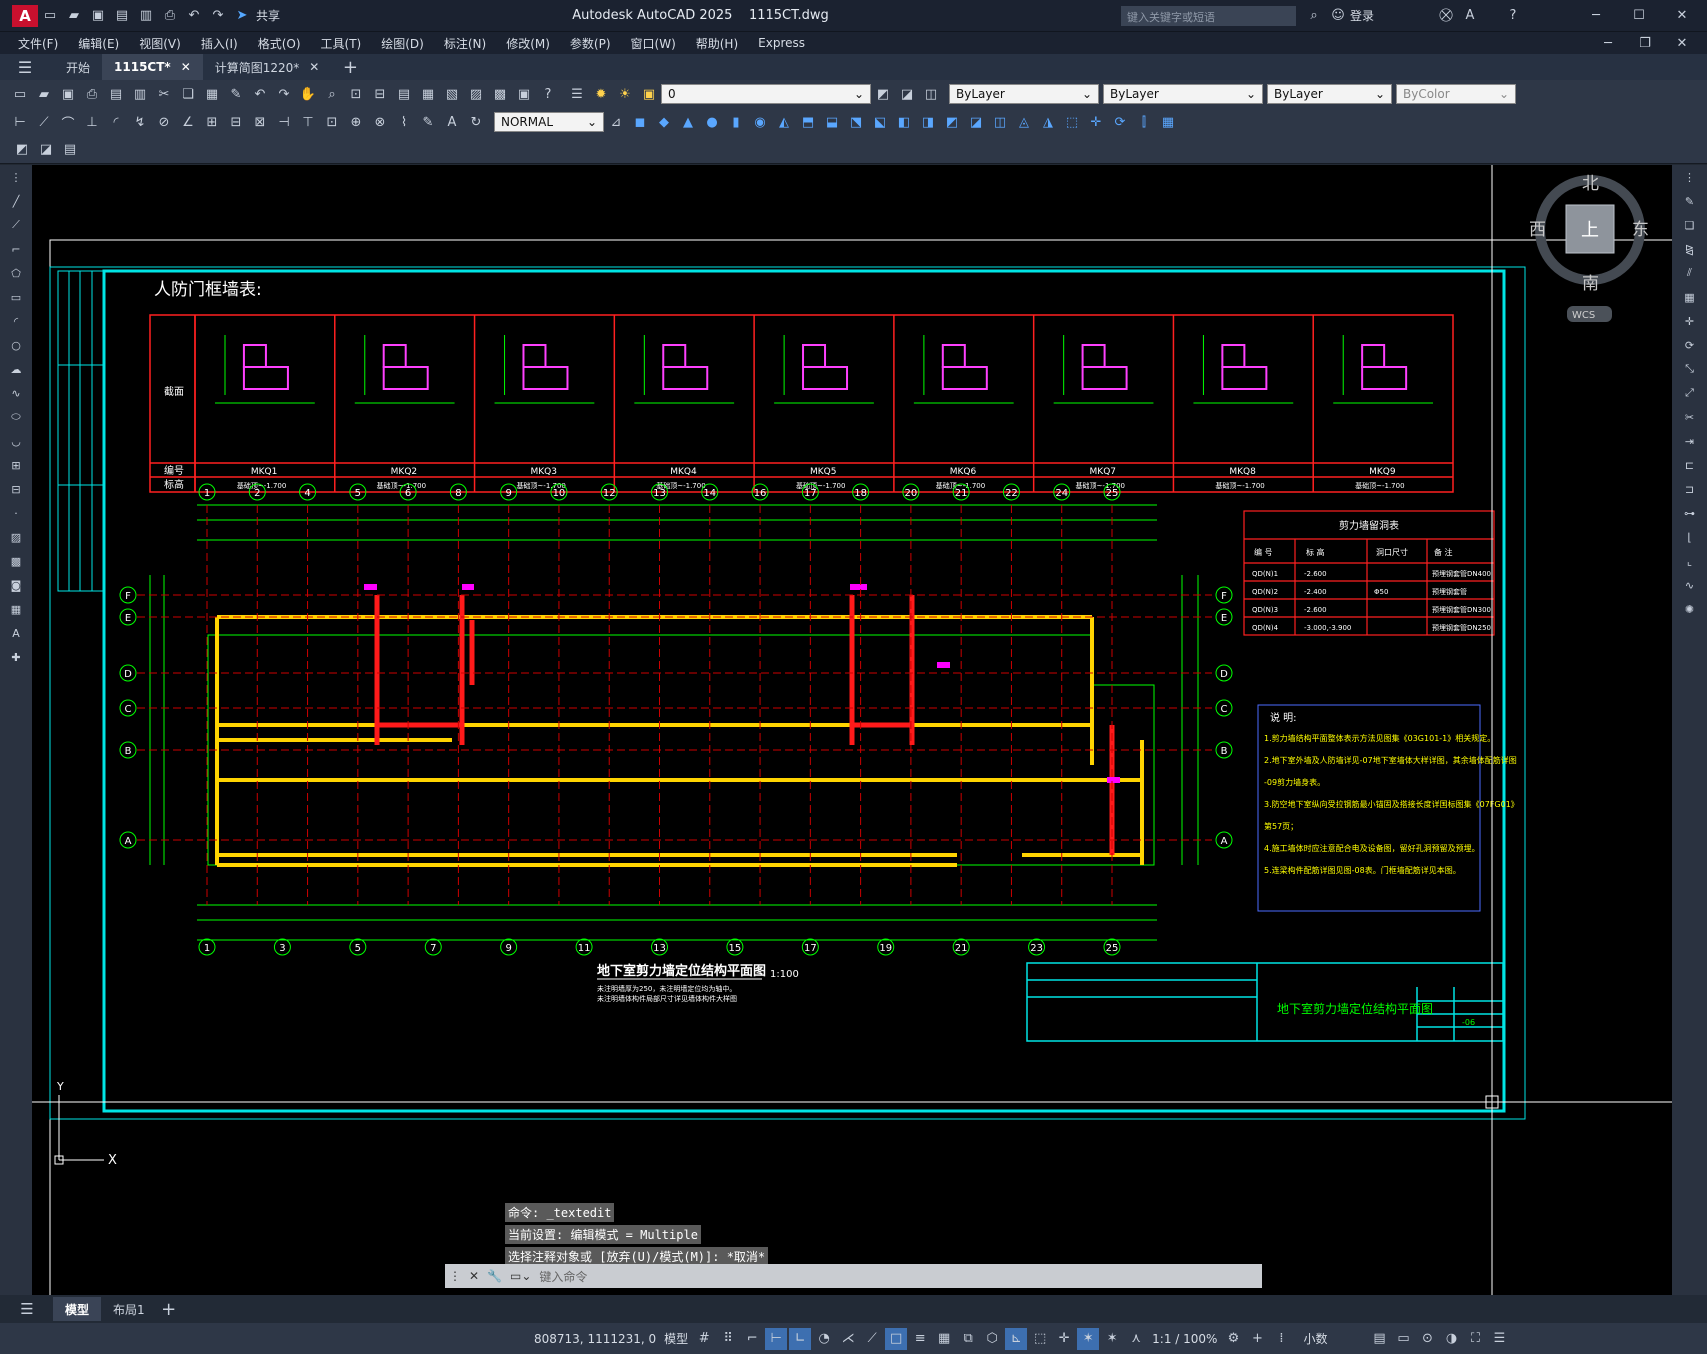 Image resolution: width=1707 pixels, height=1354 pixels. Describe the element at coordinates (704, 1339) in the screenshot. I see `grid-icon: #` at that location.